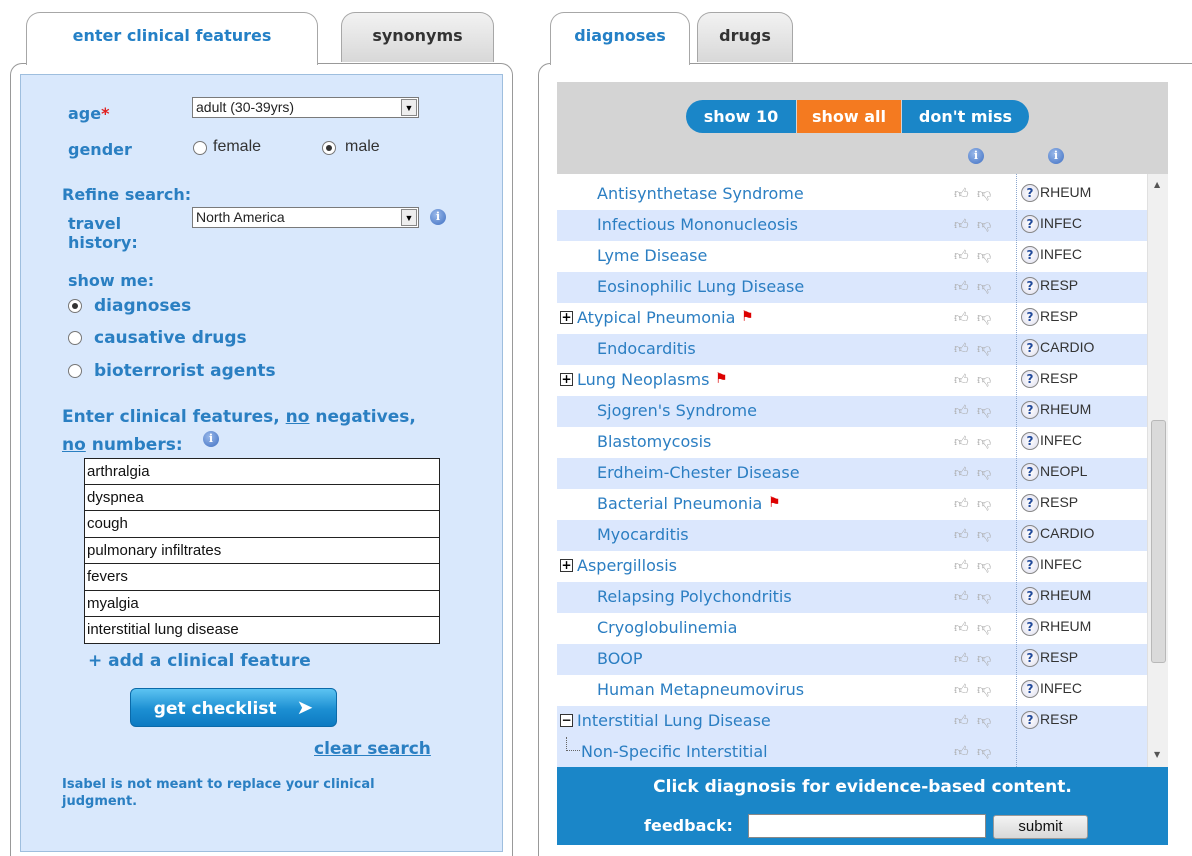 Image resolution: width=1192 pixels, height=856 pixels. What do you see at coordinates (372, 749) in the screenshot?
I see `clear-search-link: clear search` at bounding box center [372, 749].